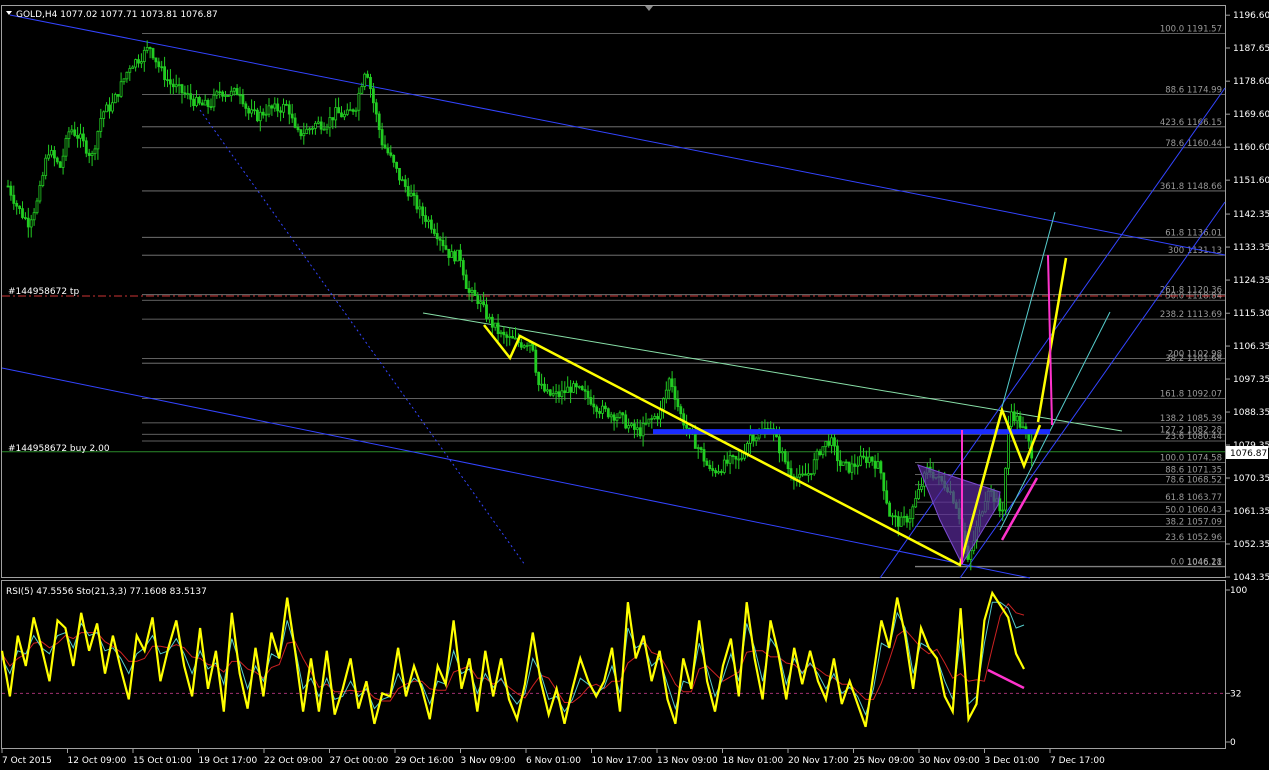 The width and height of the screenshot is (1269, 770). I want to click on fib-level-label: 88.6 1071.35, so click(1193, 470).